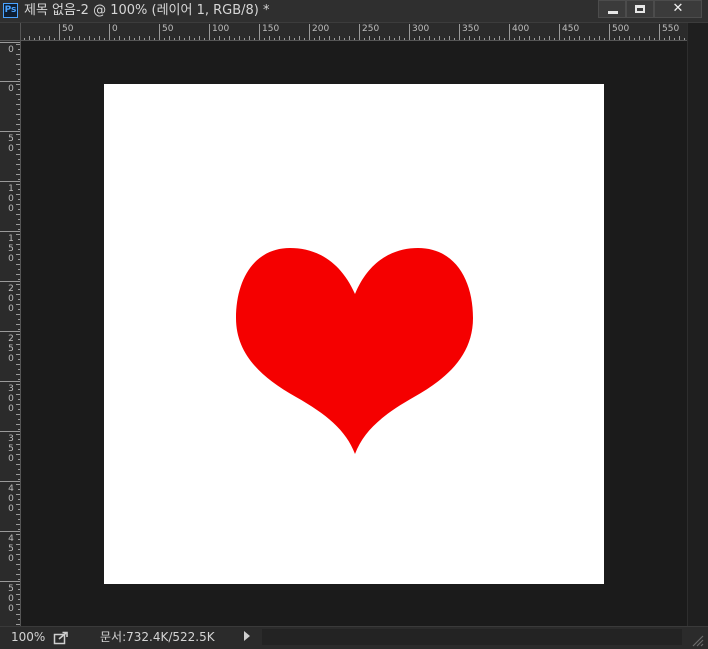 Image resolution: width=708 pixels, height=649 pixels. I want to click on horizontal-ruler-label: 550, so click(671, 29).